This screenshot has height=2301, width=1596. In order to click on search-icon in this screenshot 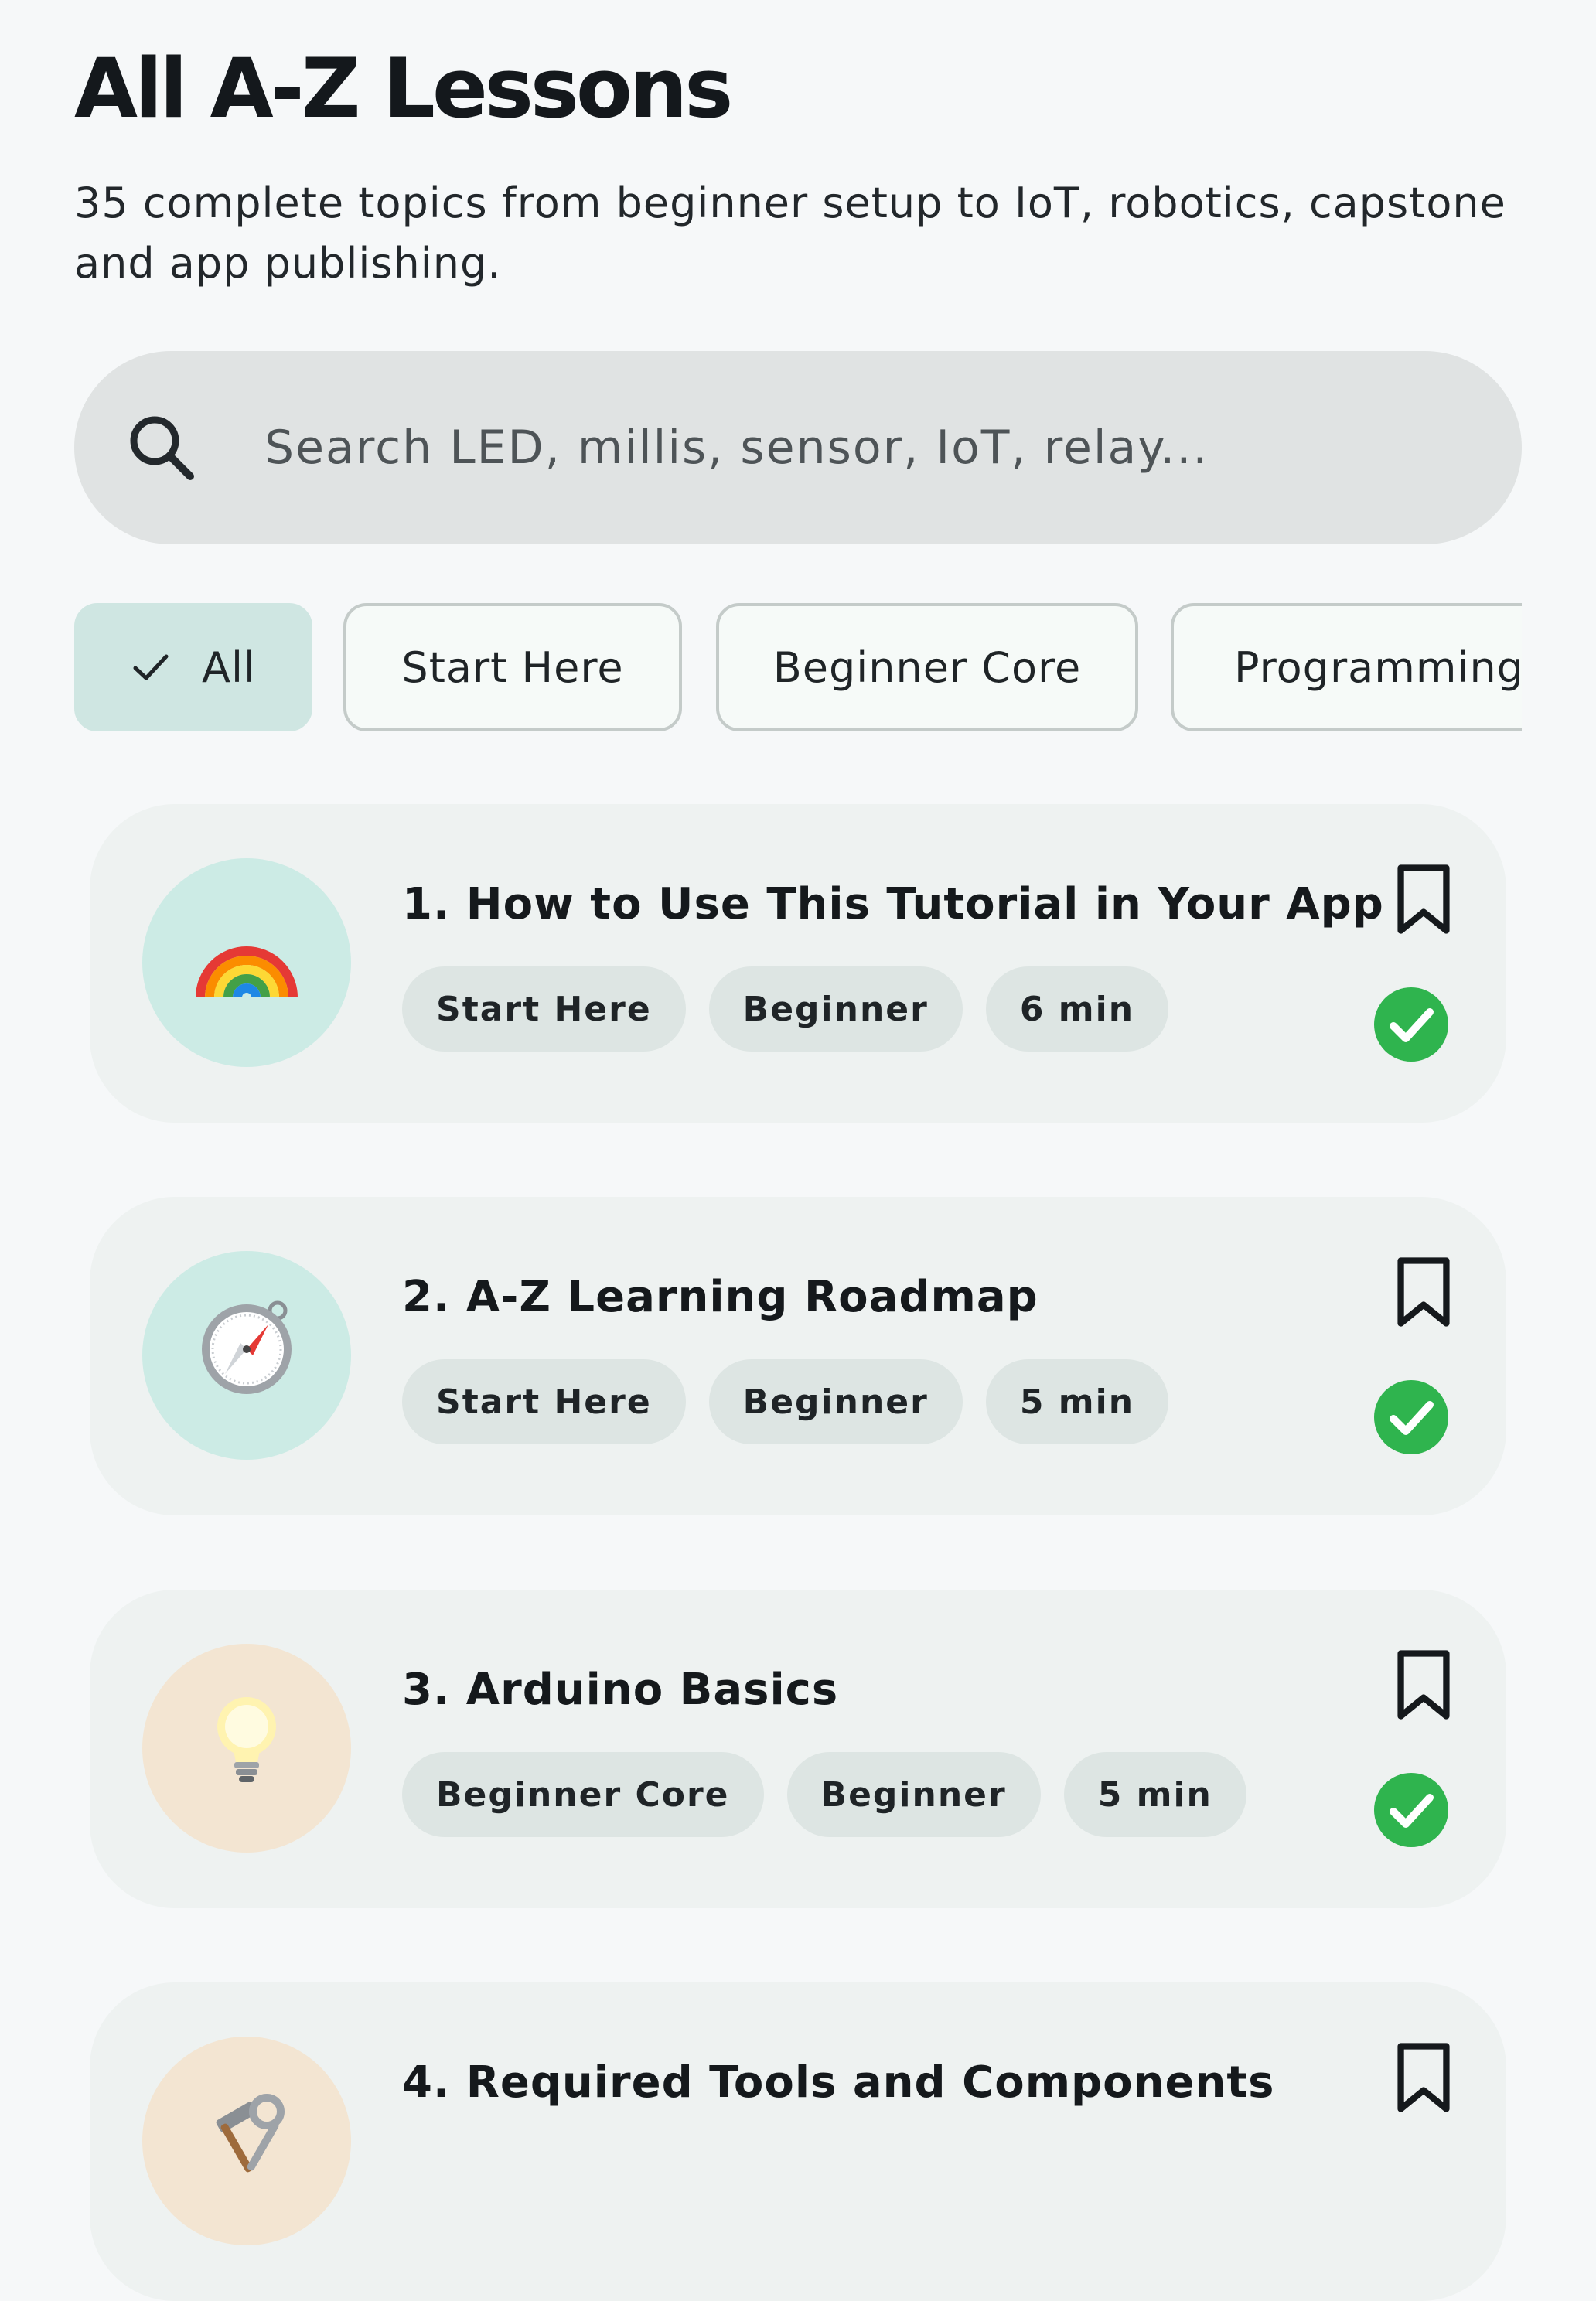, I will do `click(161, 447)`.